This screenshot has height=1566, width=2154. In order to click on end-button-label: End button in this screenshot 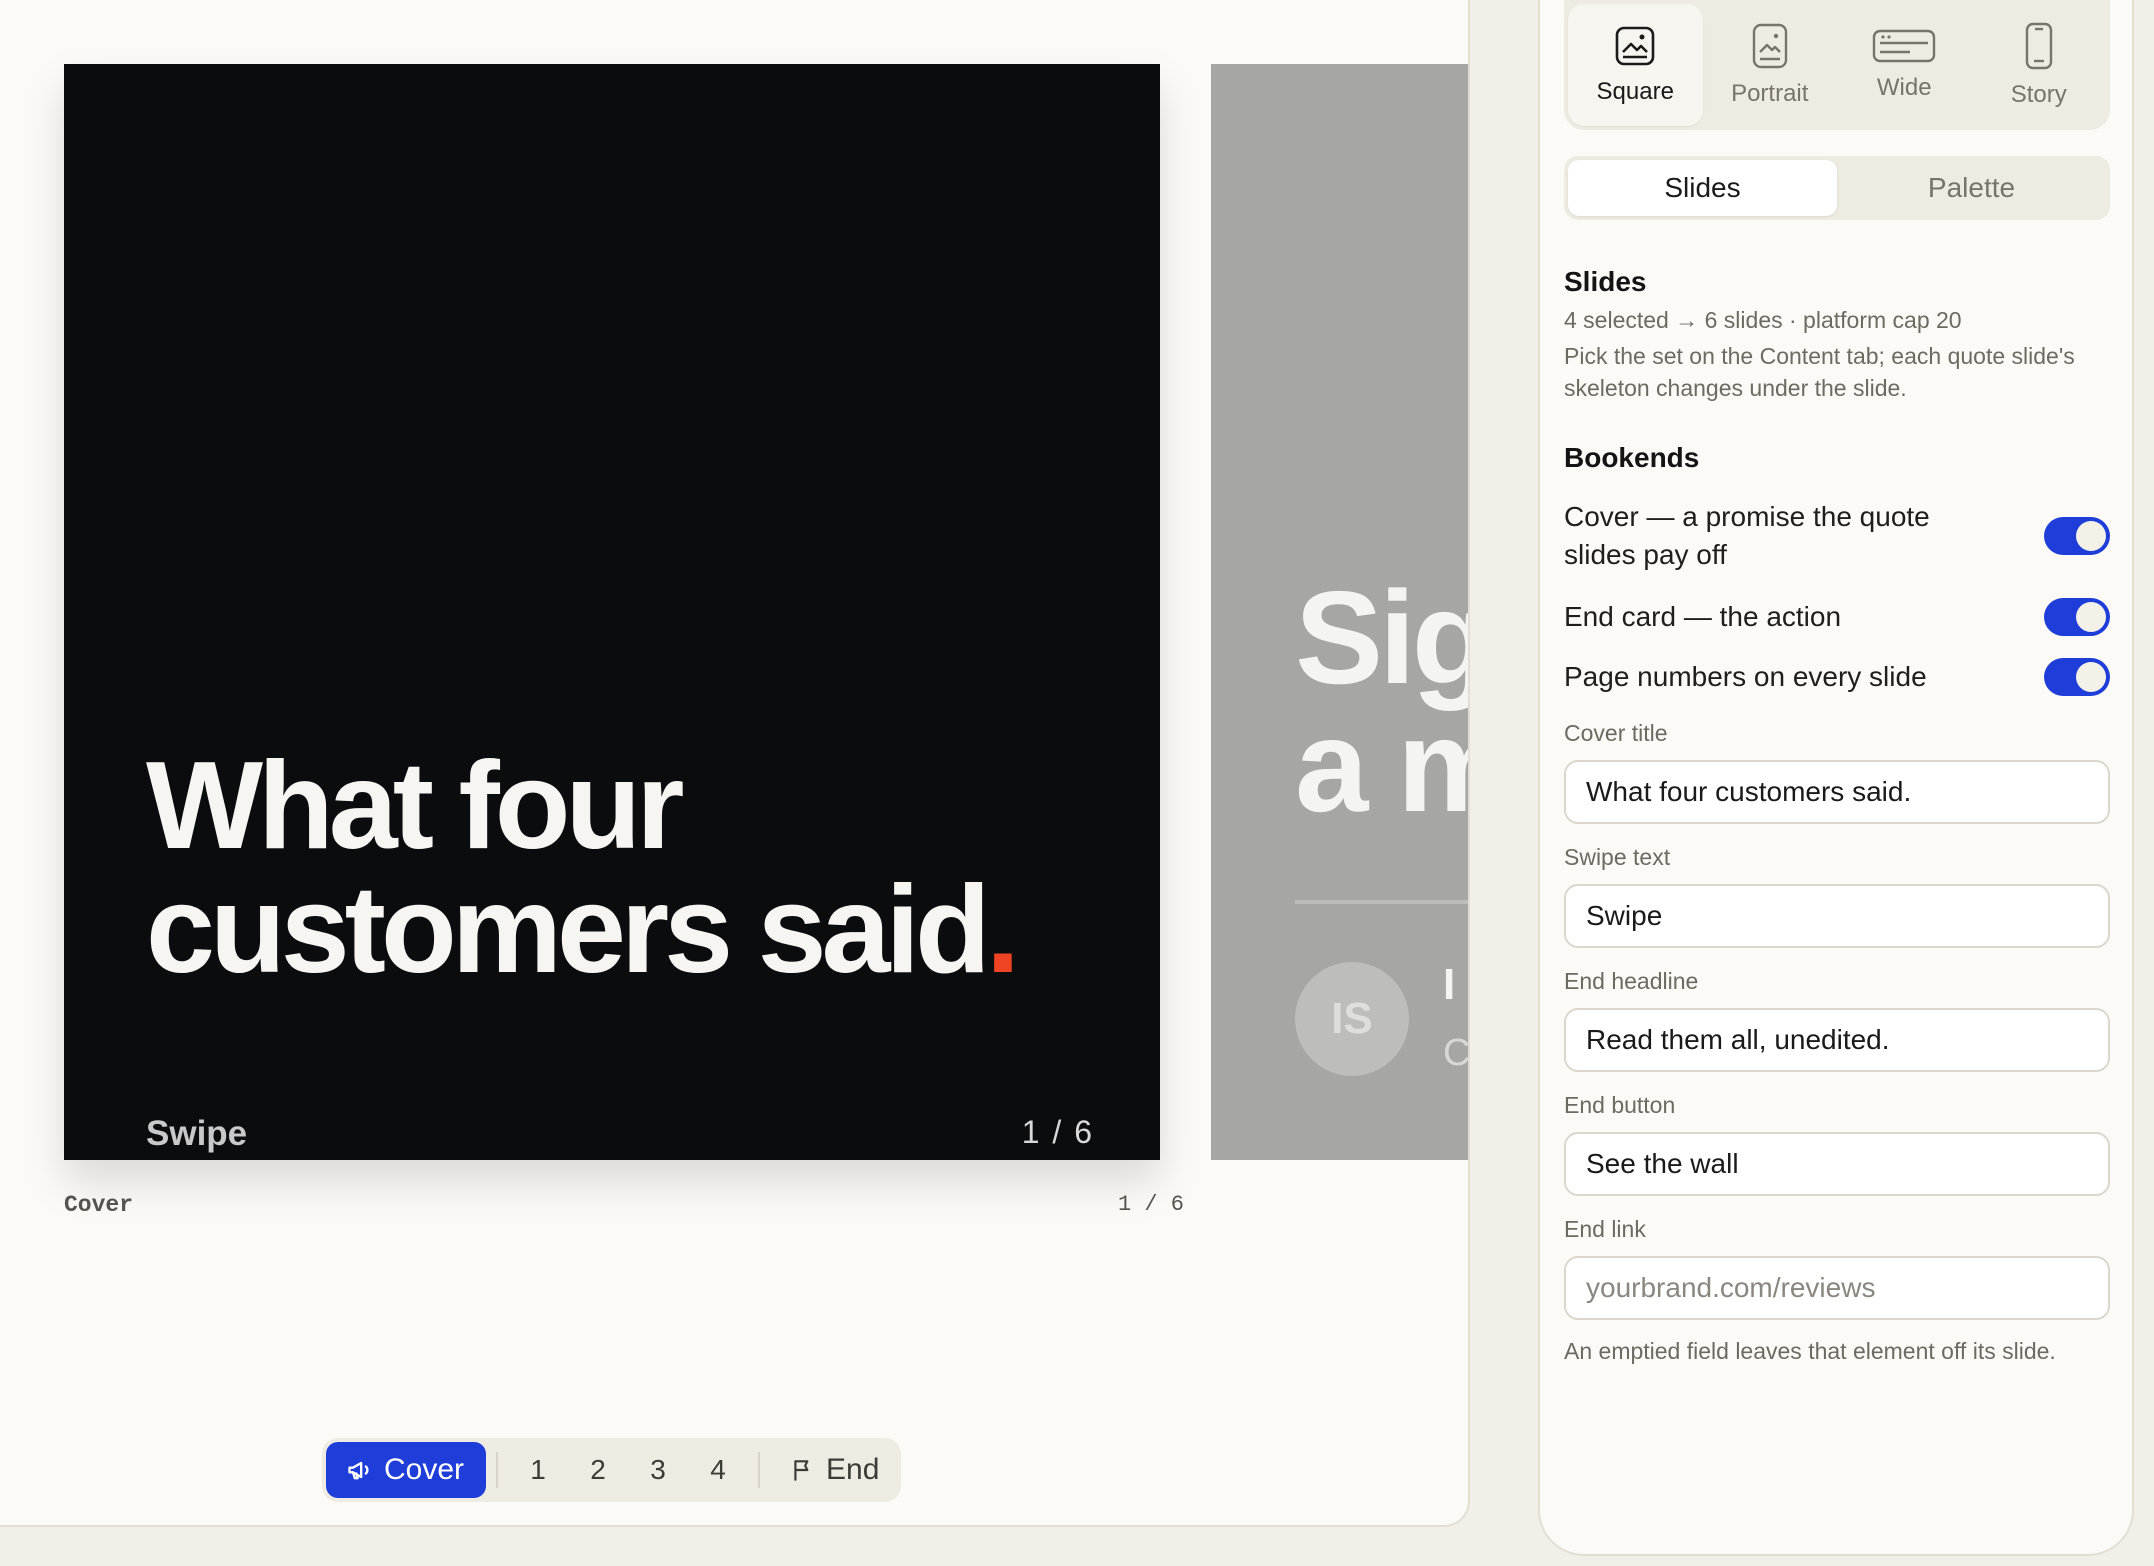, I will do `click(1620, 1105)`.